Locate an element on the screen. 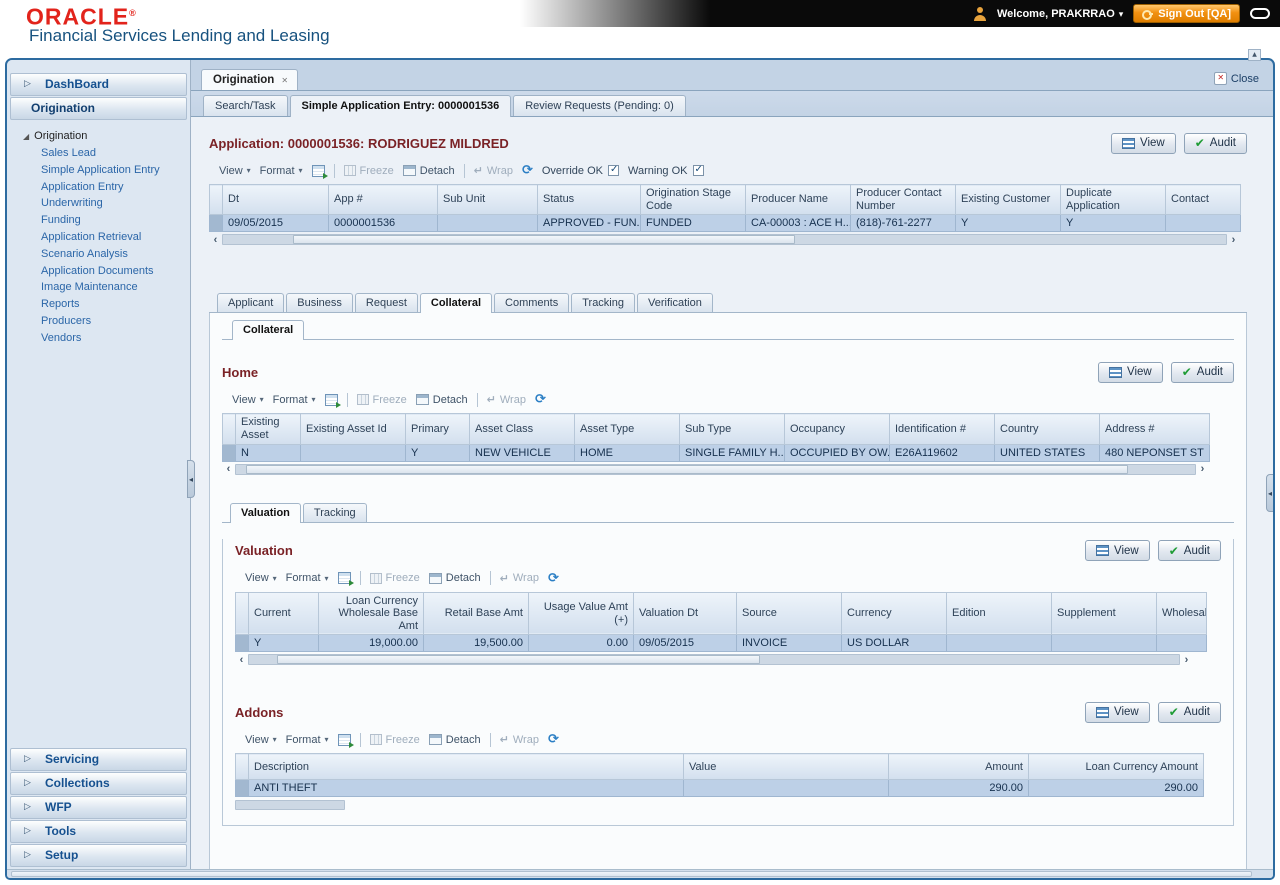 The image size is (1280, 885). tree-item-application-retrieval: Application Retrieval is located at coordinates (105, 237).